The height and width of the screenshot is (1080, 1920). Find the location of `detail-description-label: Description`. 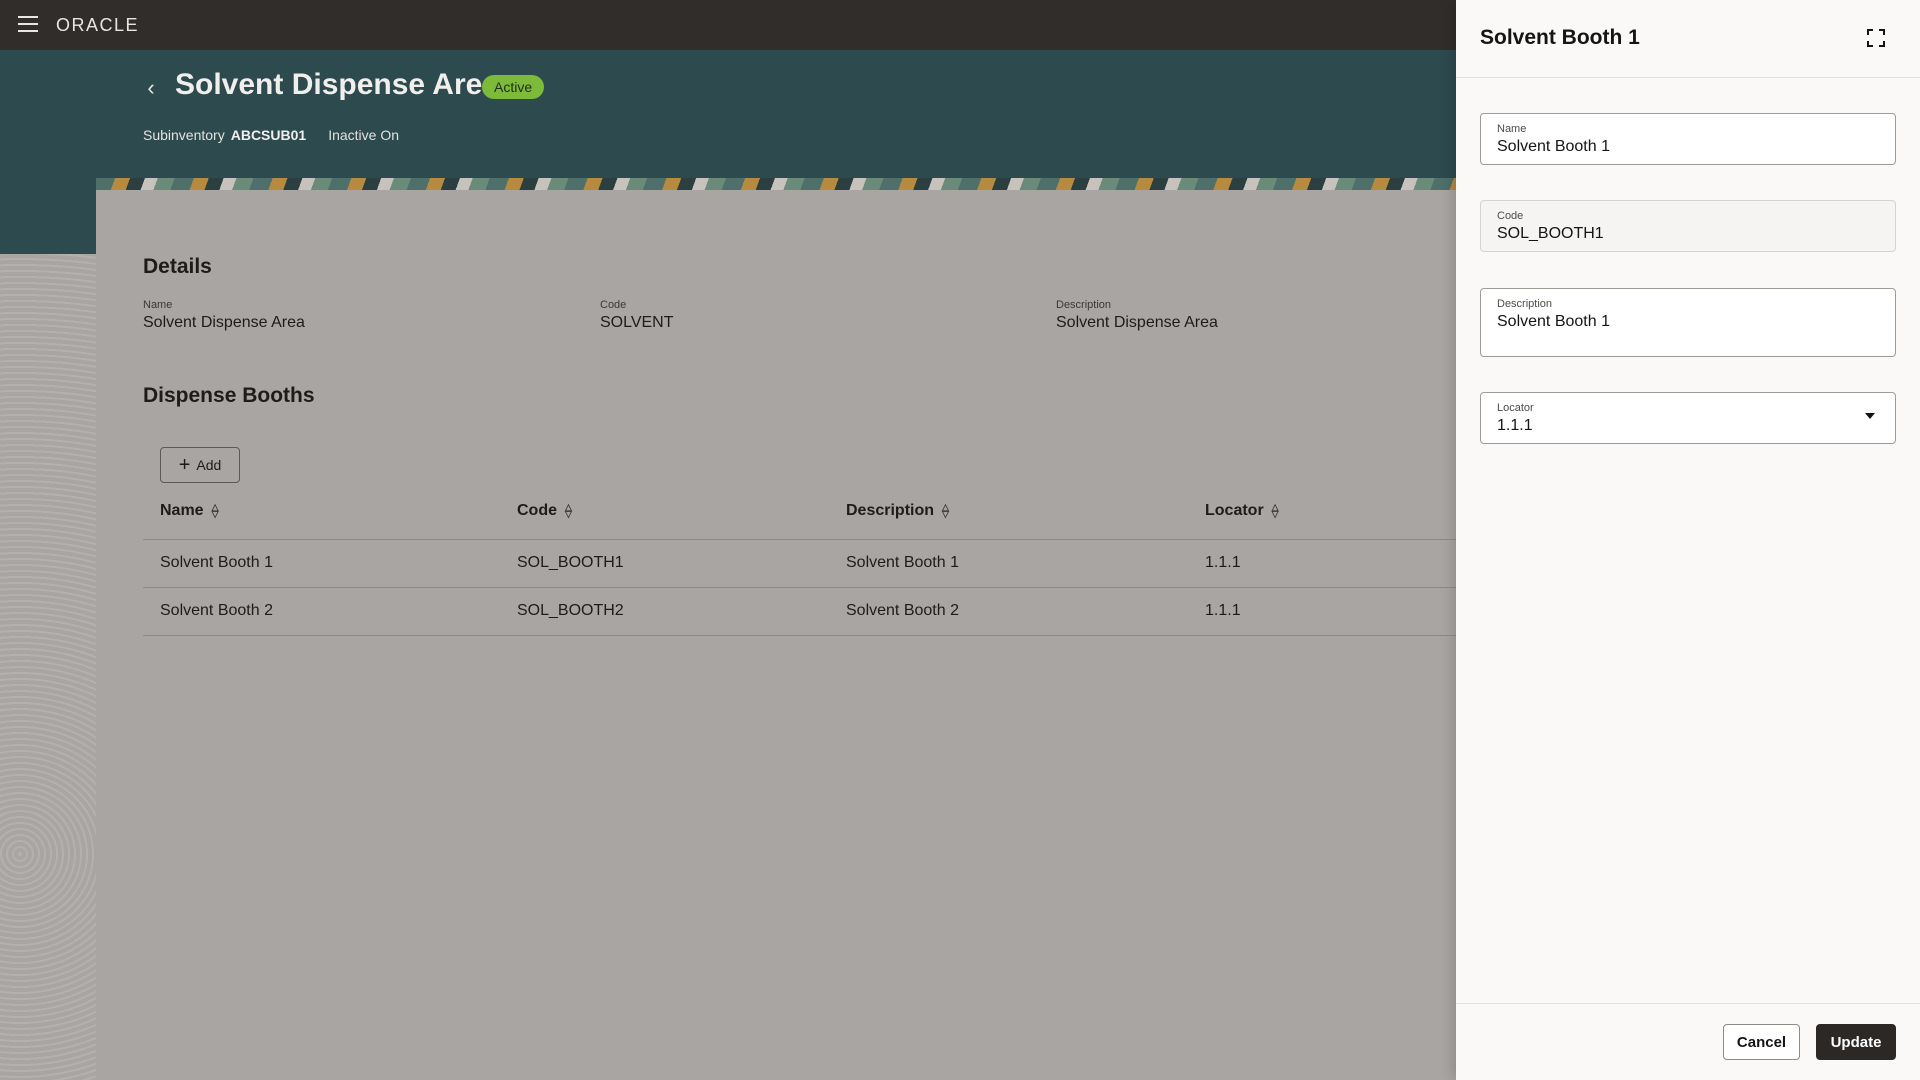

detail-description-label: Description is located at coordinates (1084, 305).